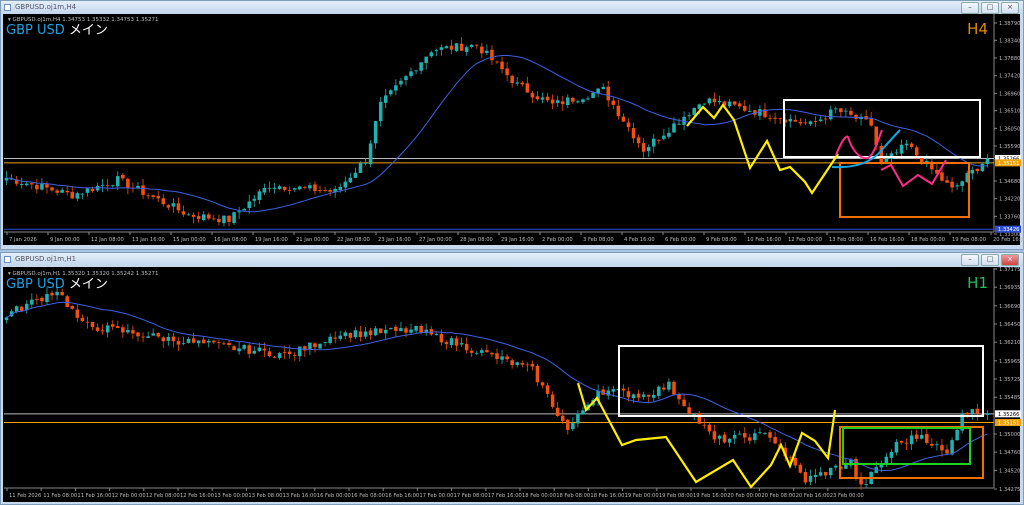 This screenshot has width=1024, height=505. Describe the element at coordinates (721, 240) in the screenshot. I see `time-tick-label: 9 Feb 08:00` at that location.